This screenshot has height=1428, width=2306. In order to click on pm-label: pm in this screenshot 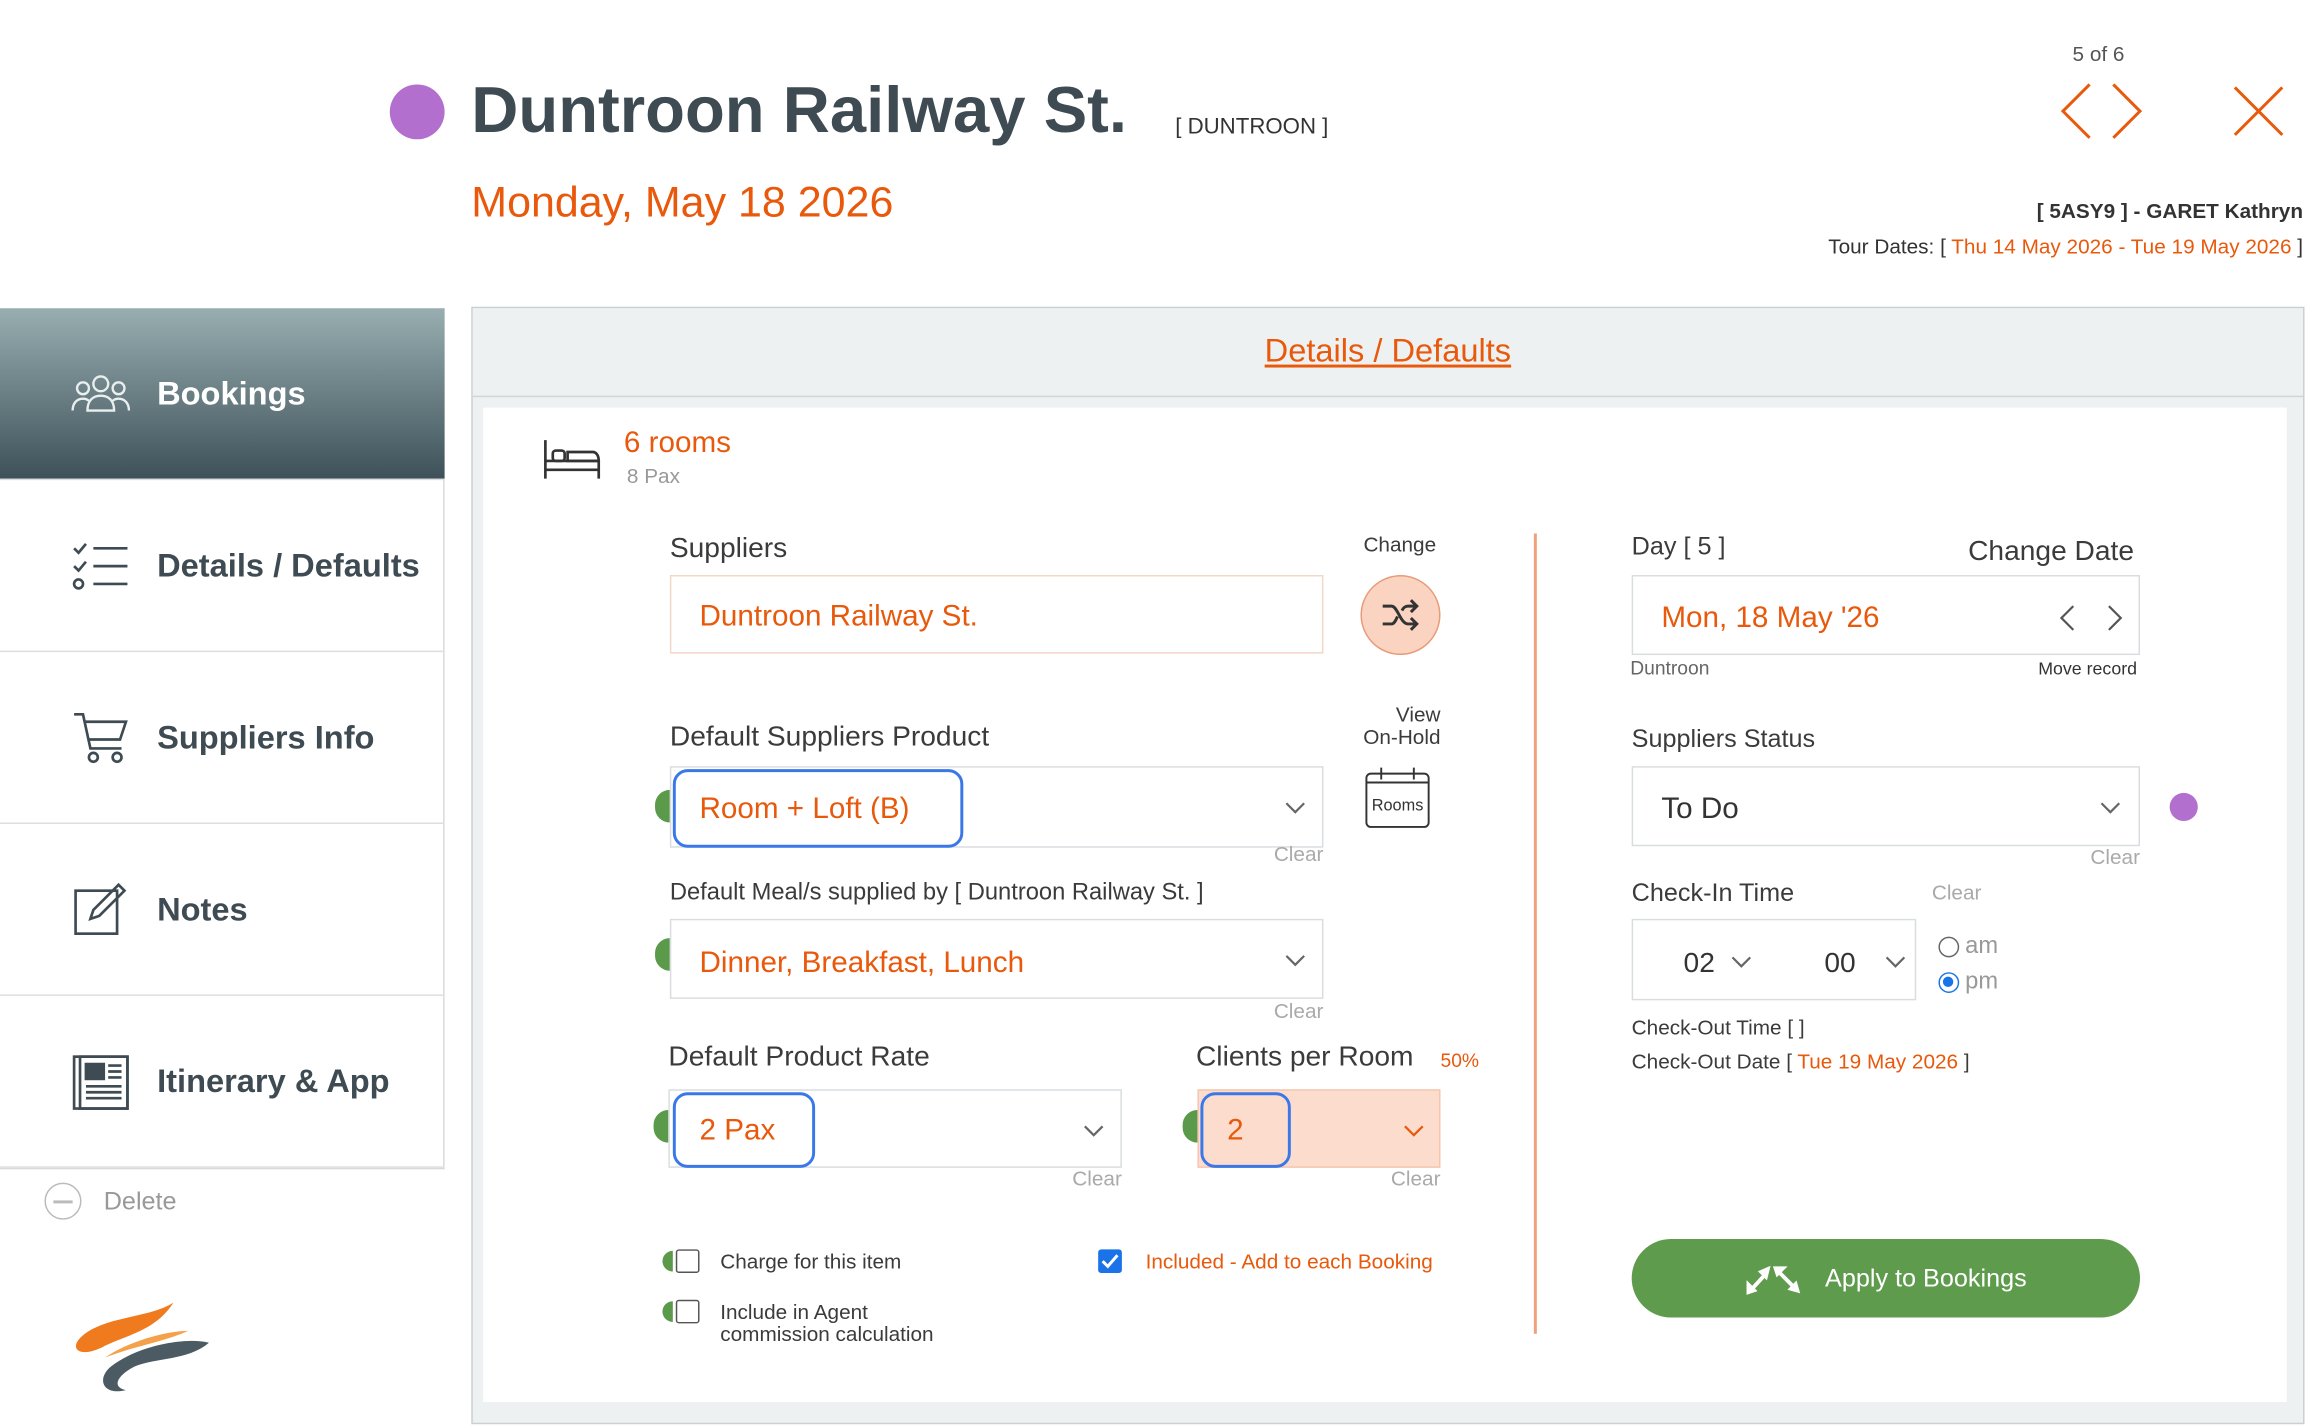, I will do `click(1982, 982)`.